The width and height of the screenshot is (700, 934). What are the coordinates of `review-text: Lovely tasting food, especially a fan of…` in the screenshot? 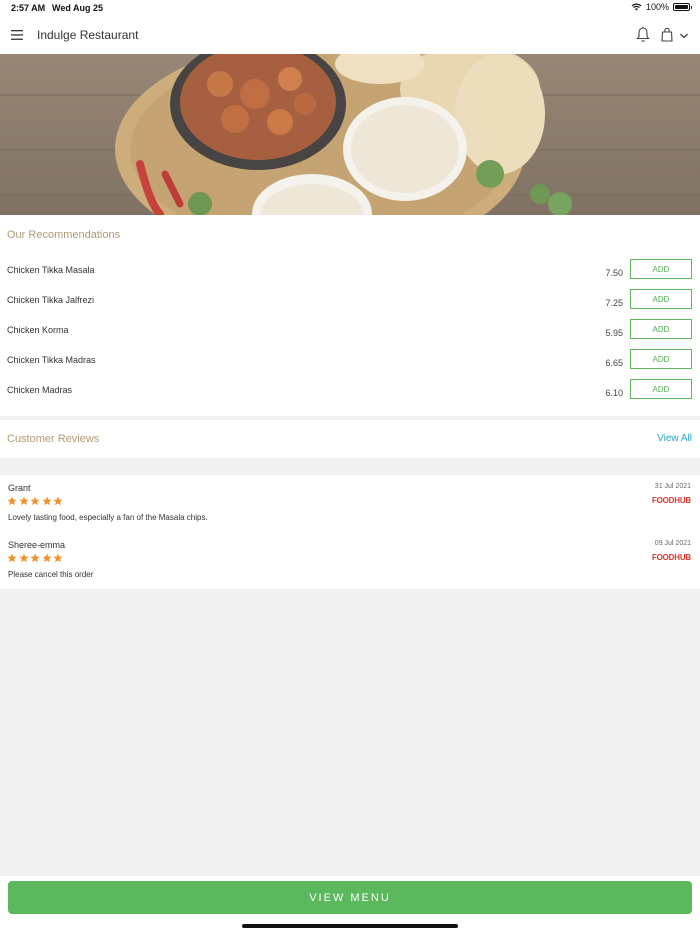 It's located at (108, 517).